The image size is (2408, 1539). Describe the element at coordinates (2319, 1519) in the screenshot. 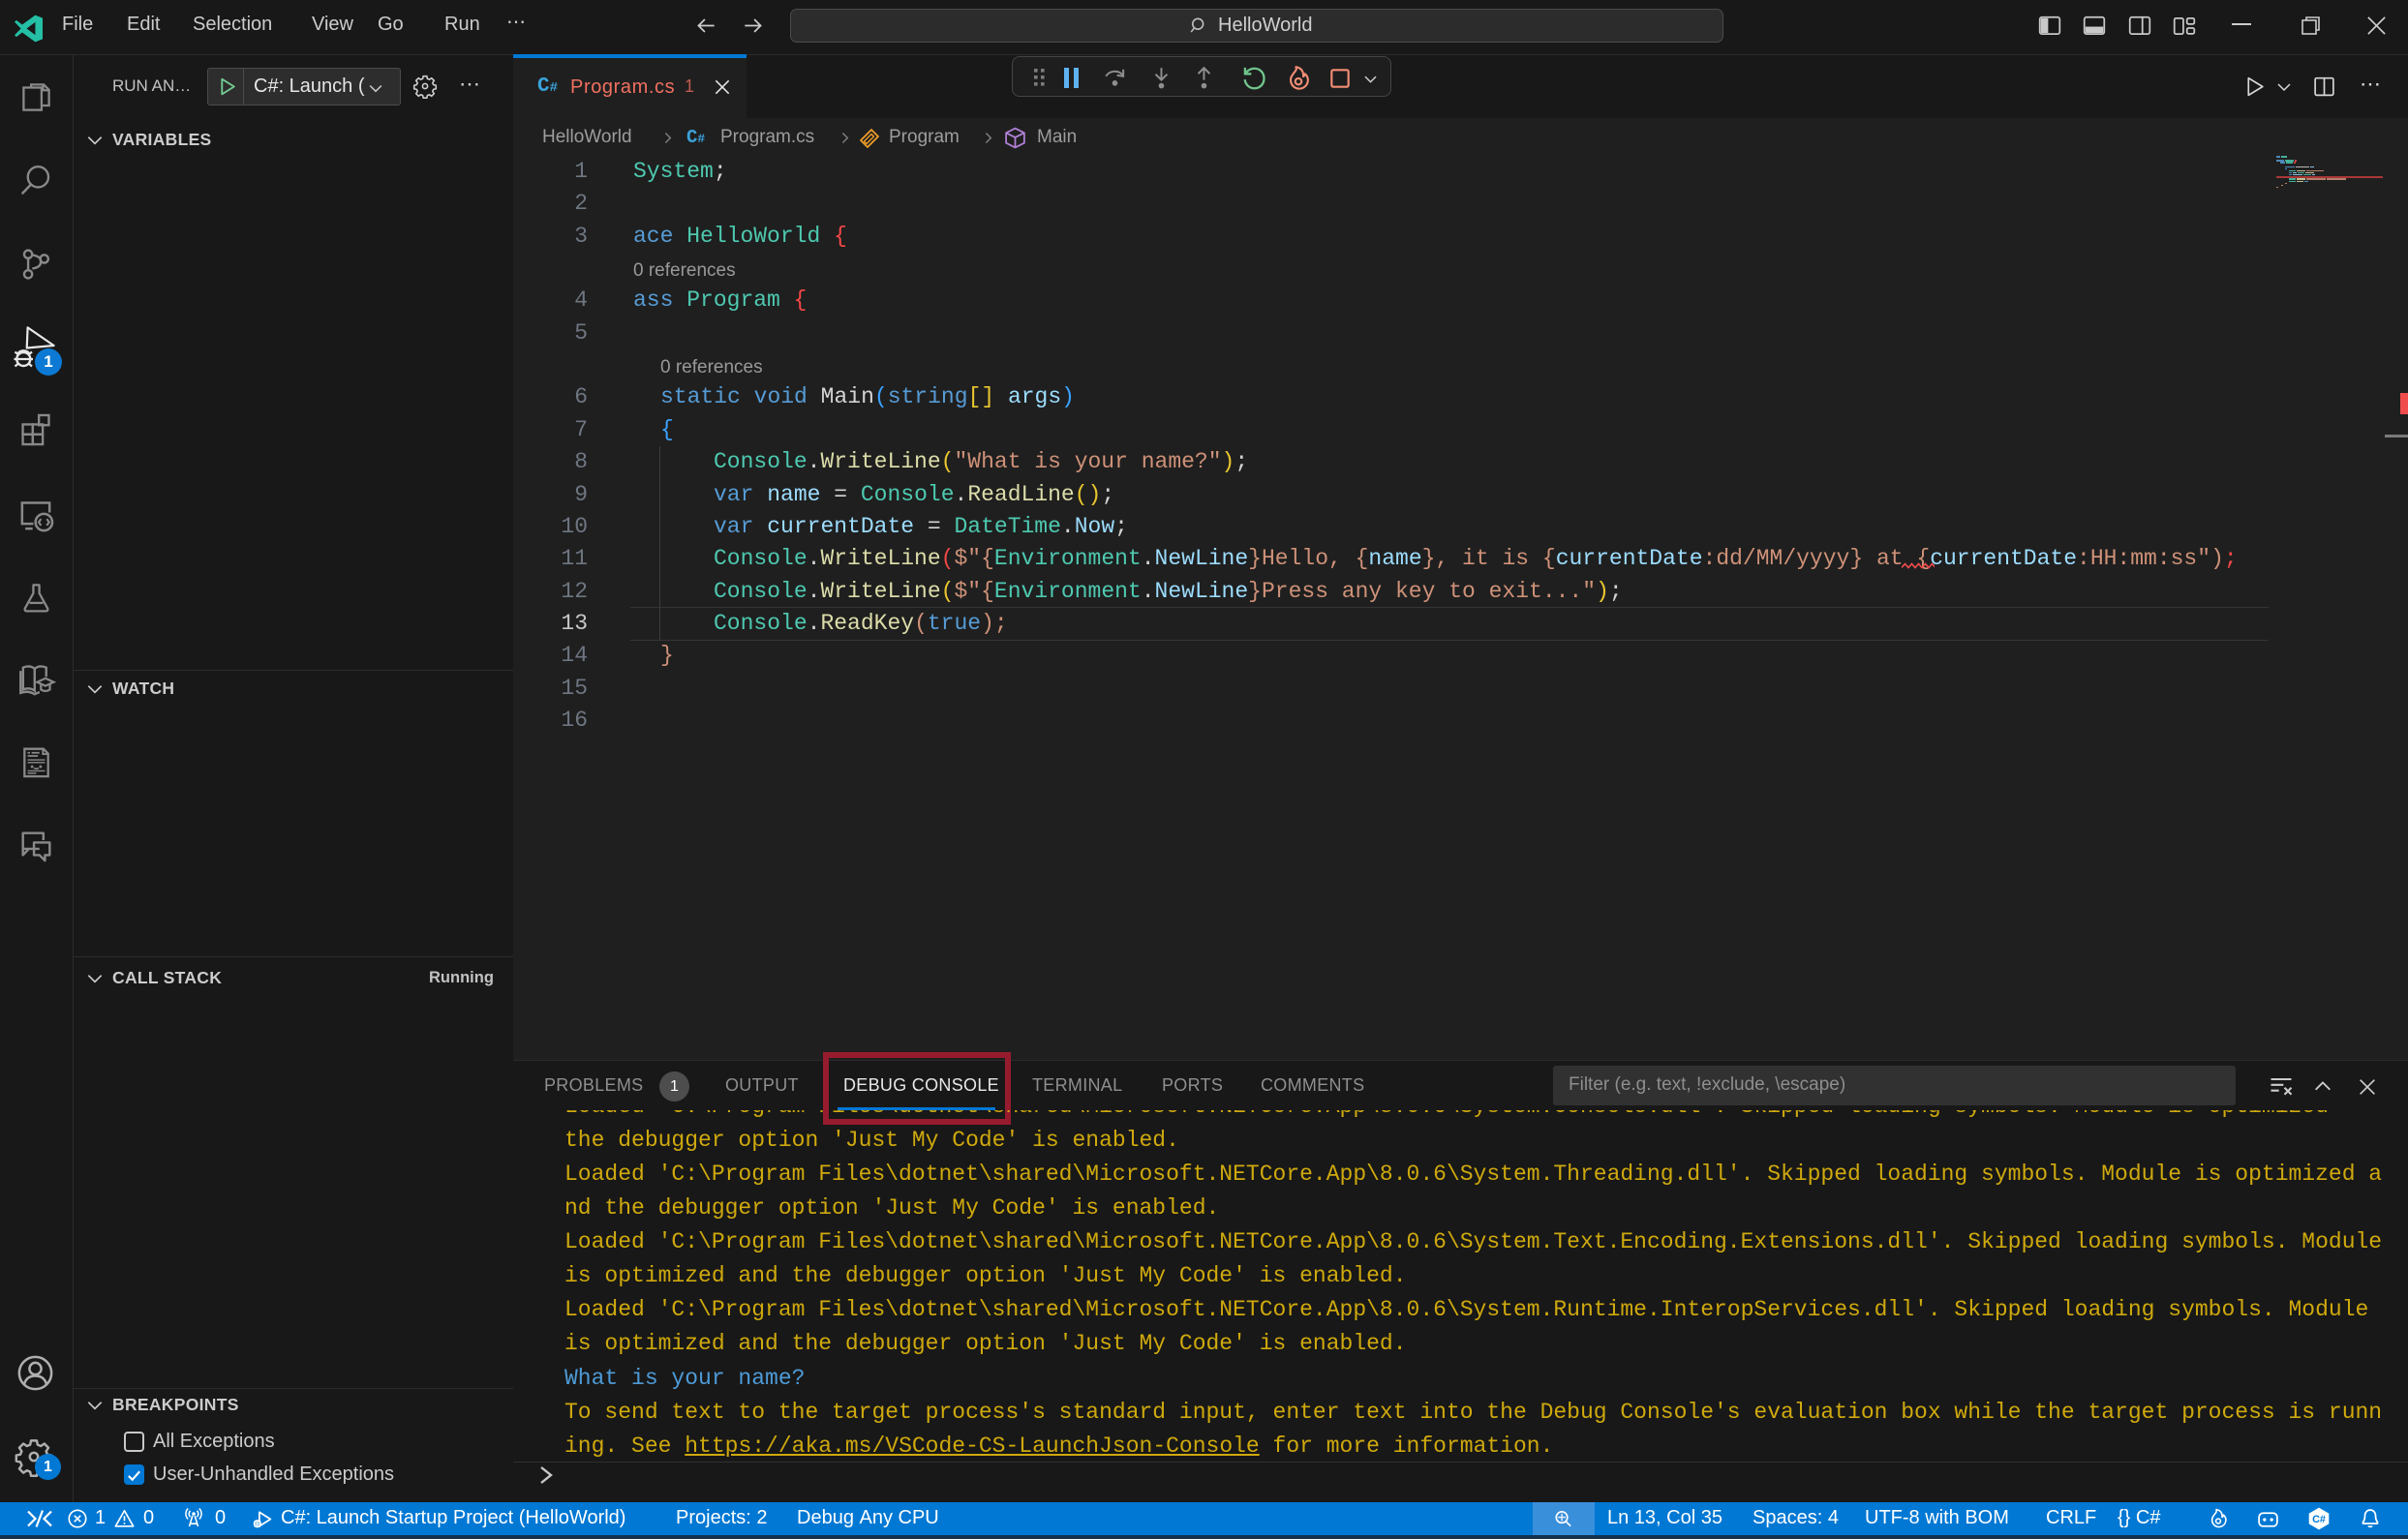

I see `svg-text: C#` at that location.